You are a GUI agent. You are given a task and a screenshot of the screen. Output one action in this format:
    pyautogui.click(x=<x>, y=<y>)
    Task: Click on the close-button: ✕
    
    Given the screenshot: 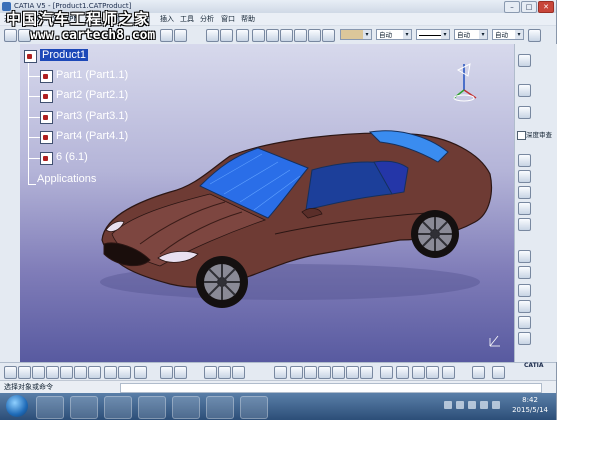 What is the action you would take?
    pyautogui.click(x=546, y=7)
    